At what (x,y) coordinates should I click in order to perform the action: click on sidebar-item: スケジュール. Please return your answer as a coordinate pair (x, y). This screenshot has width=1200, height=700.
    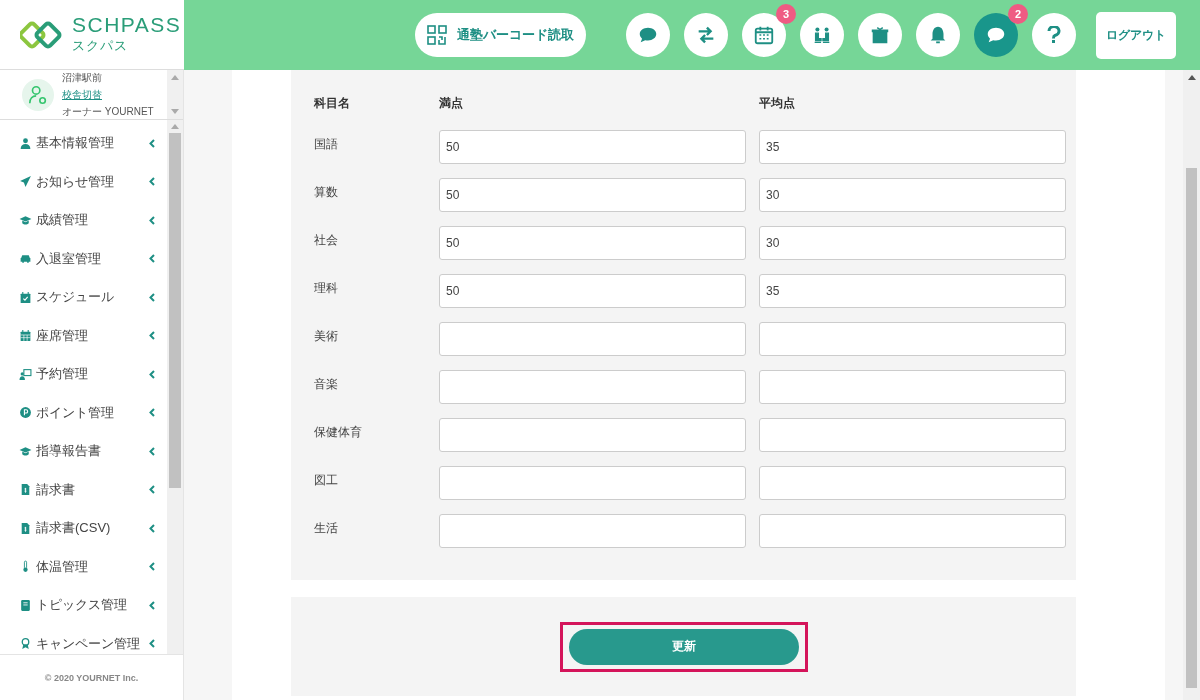
    Looking at the image, I should click on (83, 297).